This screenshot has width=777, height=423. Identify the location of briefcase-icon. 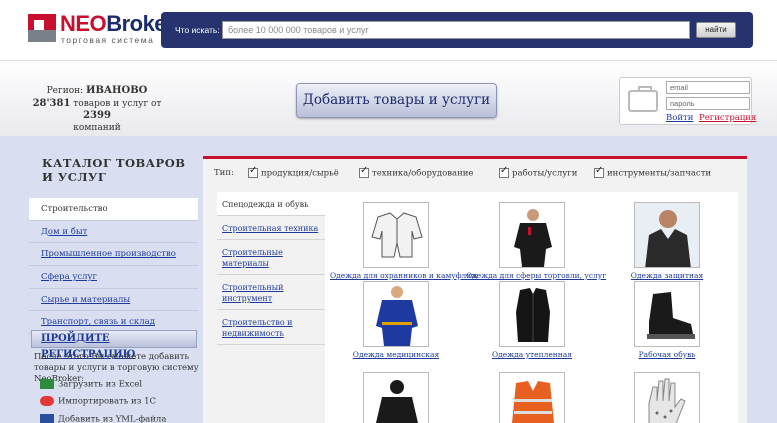
(643, 99).